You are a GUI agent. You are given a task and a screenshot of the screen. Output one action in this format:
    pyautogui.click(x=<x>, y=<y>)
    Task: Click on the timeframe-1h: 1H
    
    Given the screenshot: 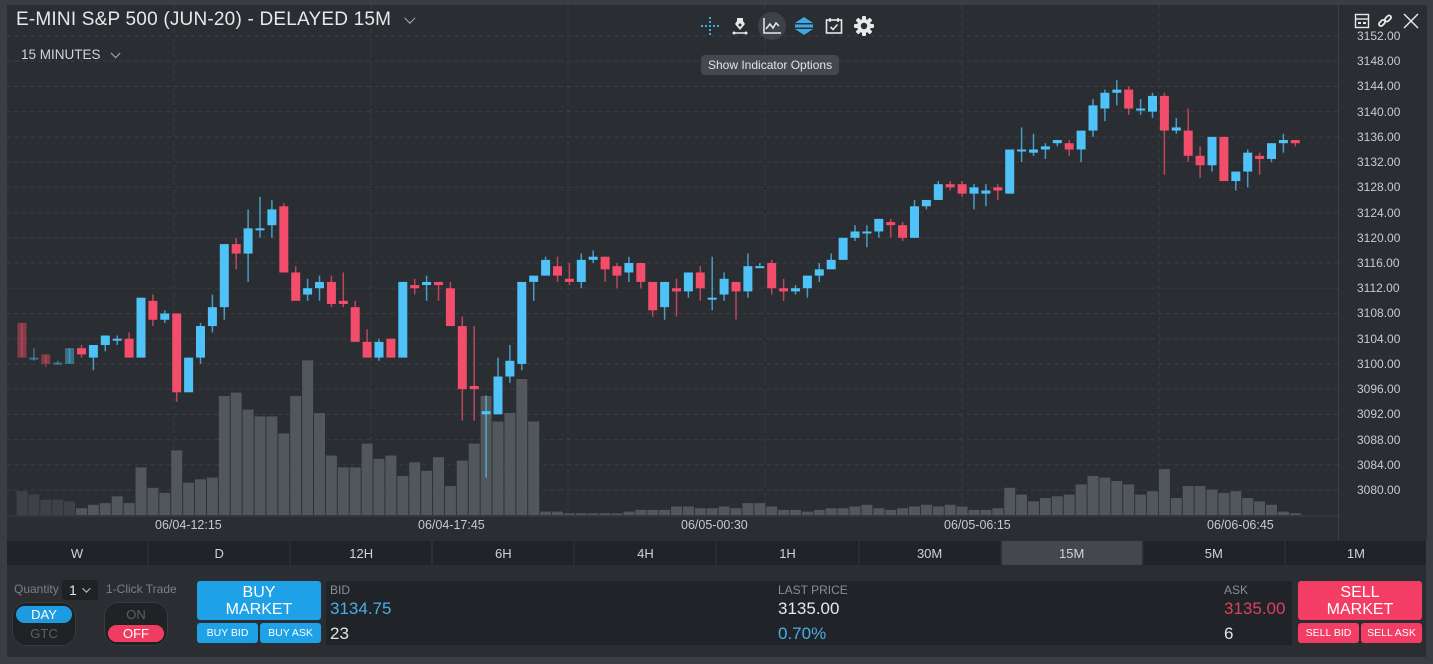 What is the action you would take?
    pyautogui.click(x=787, y=553)
    